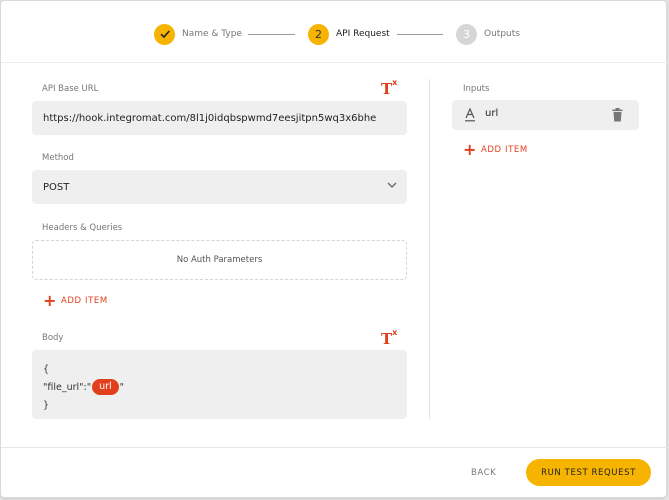 Image resolution: width=669 pixels, height=500 pixels. Describe the element at coordinates (588, 472) in the screenshot. I see `run-test-request-button: RUN TEST REQUEST` at that location.